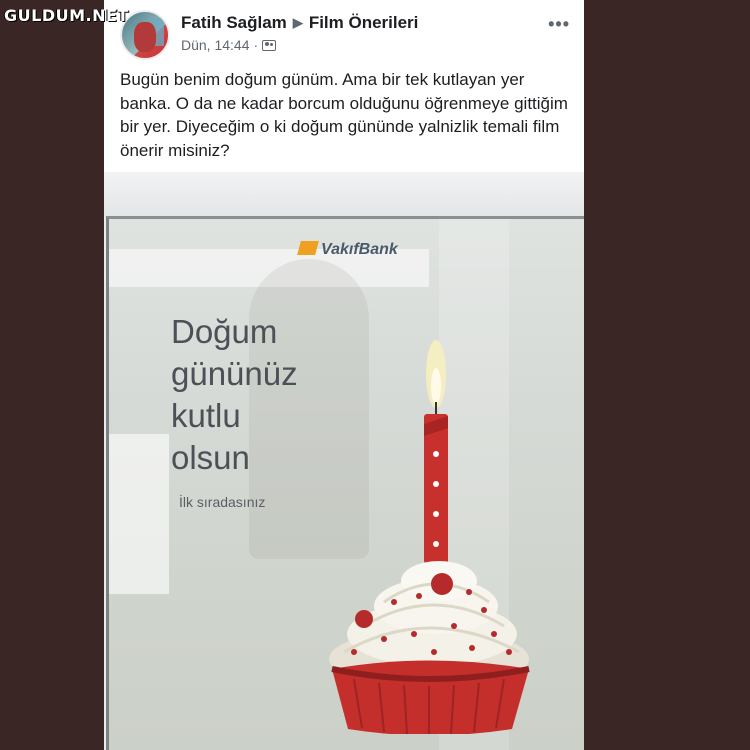 The width and height of the screenshot is (750, 750). What do you see at coordinates (559, 24) in the screenshot?
I see `more-horizontal-icon: •••` at bounding box center [559, 24].